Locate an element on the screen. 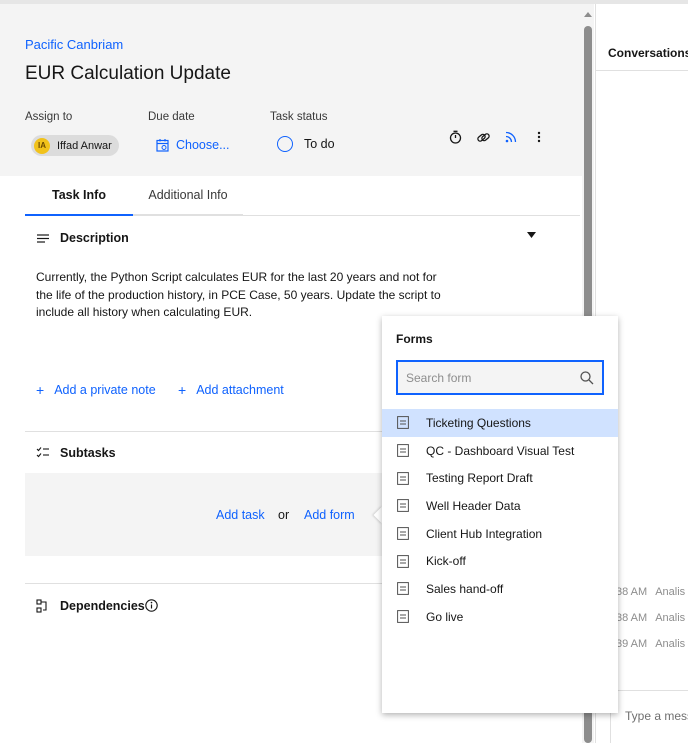  conversation-row: 39 AM Analis is located at coordinates (650, 644).